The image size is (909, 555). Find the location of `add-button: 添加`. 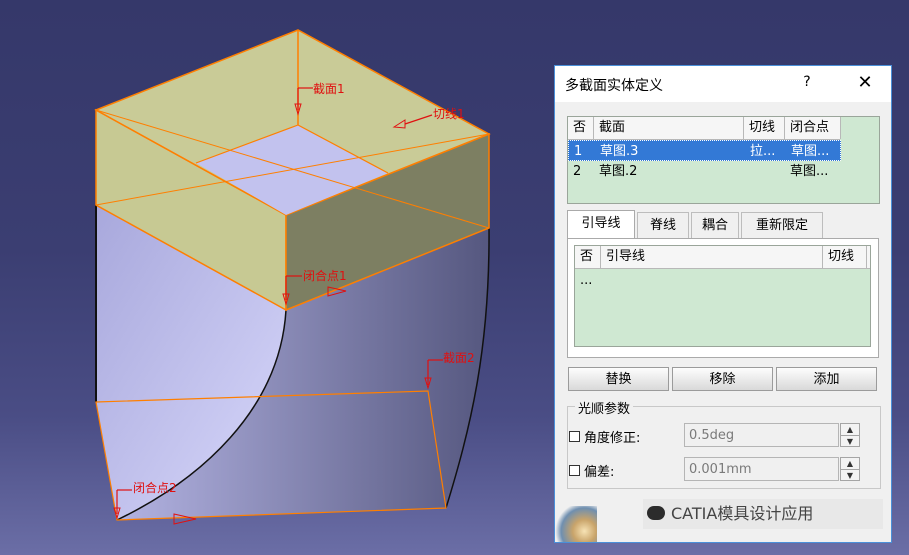

add-button: 添加 is located at coordinates (826, 379).